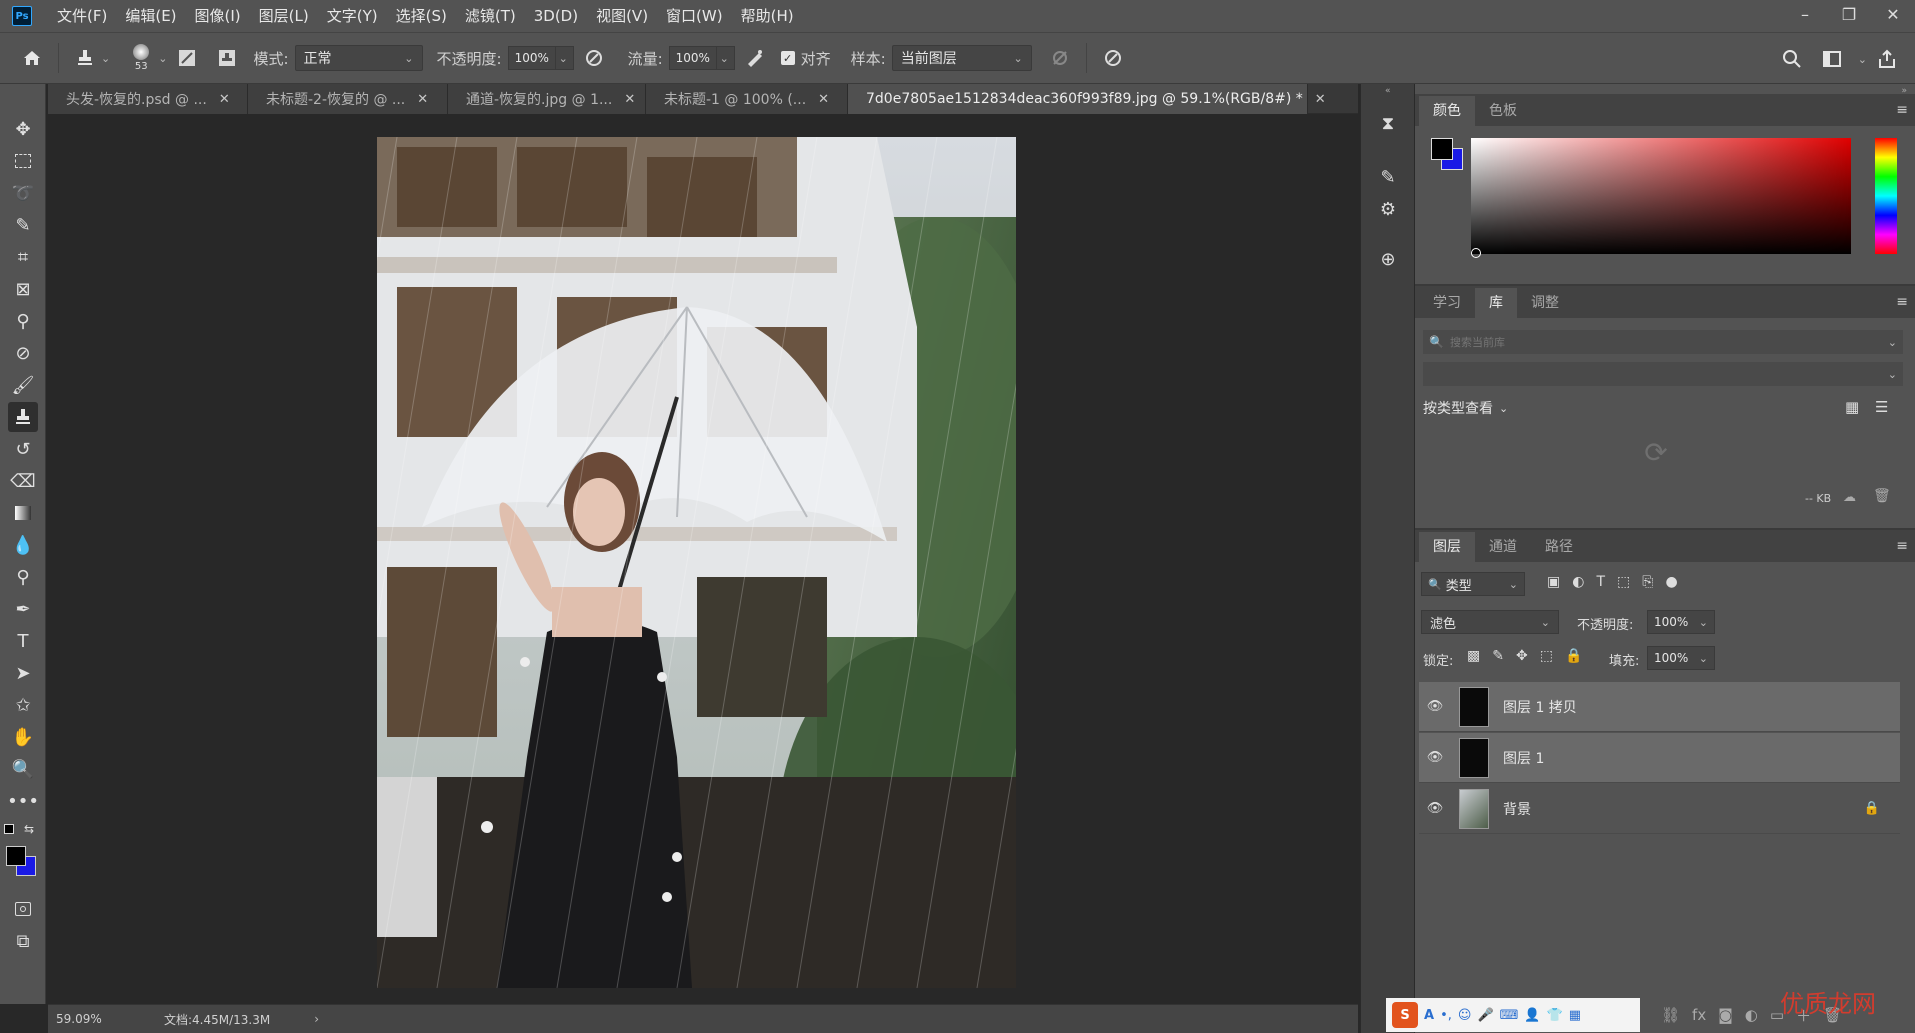  I want to click on flow-input: 100%, so click(692, 58).